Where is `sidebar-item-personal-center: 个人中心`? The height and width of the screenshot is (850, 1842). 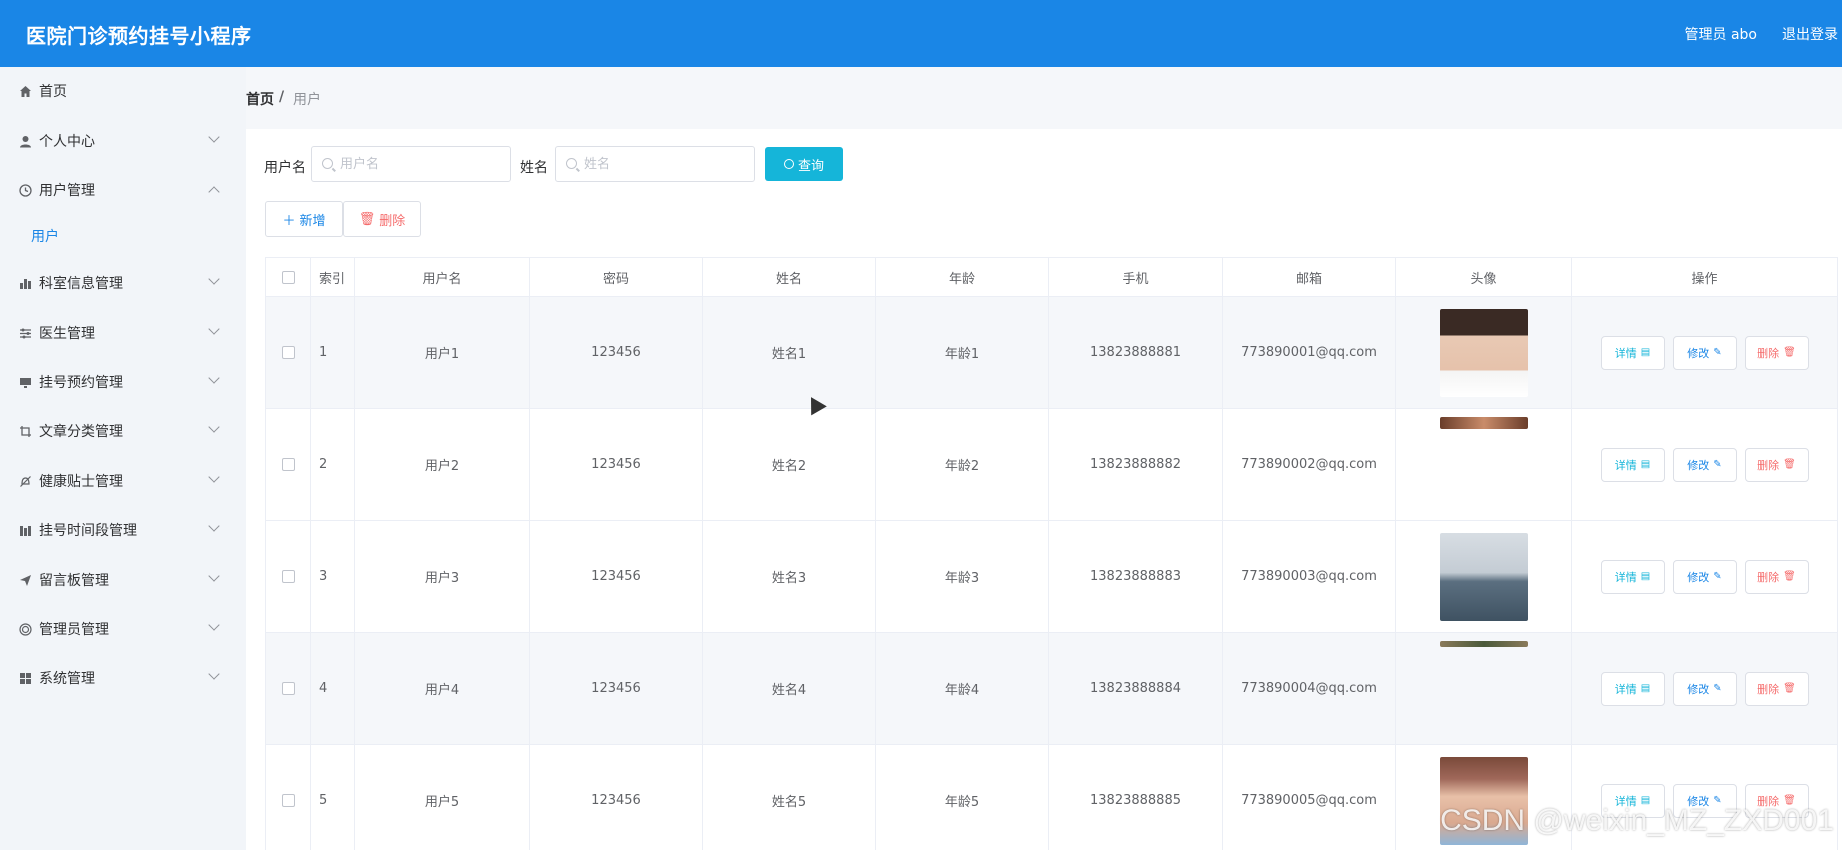
sidebar-item-personal-center: 个人中心 is located at coordinates (123, 141).